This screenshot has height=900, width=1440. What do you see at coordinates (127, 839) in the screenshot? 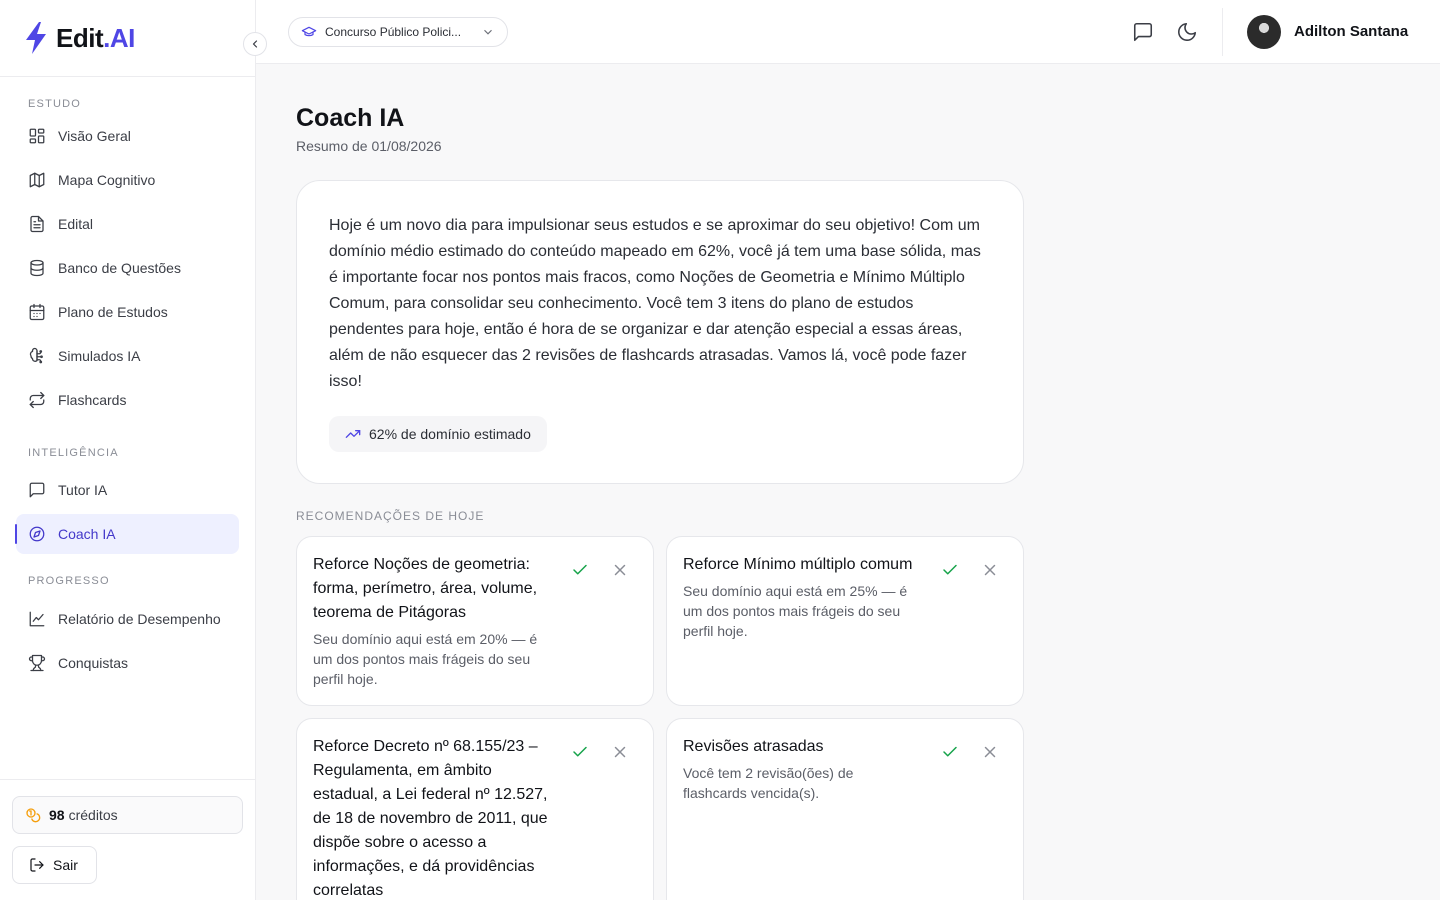
I see `sidebar-footer: 98 créditos Sair` at bounding box center [127, 839].